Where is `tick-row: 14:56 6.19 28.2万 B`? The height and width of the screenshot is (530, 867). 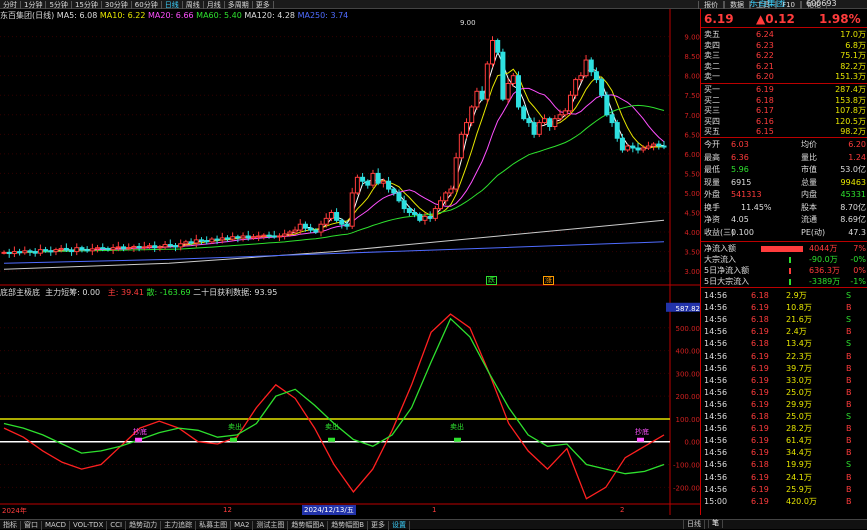 tick-row: 14:56 6.19 28.2万 B is located at coordinates (784, 429).